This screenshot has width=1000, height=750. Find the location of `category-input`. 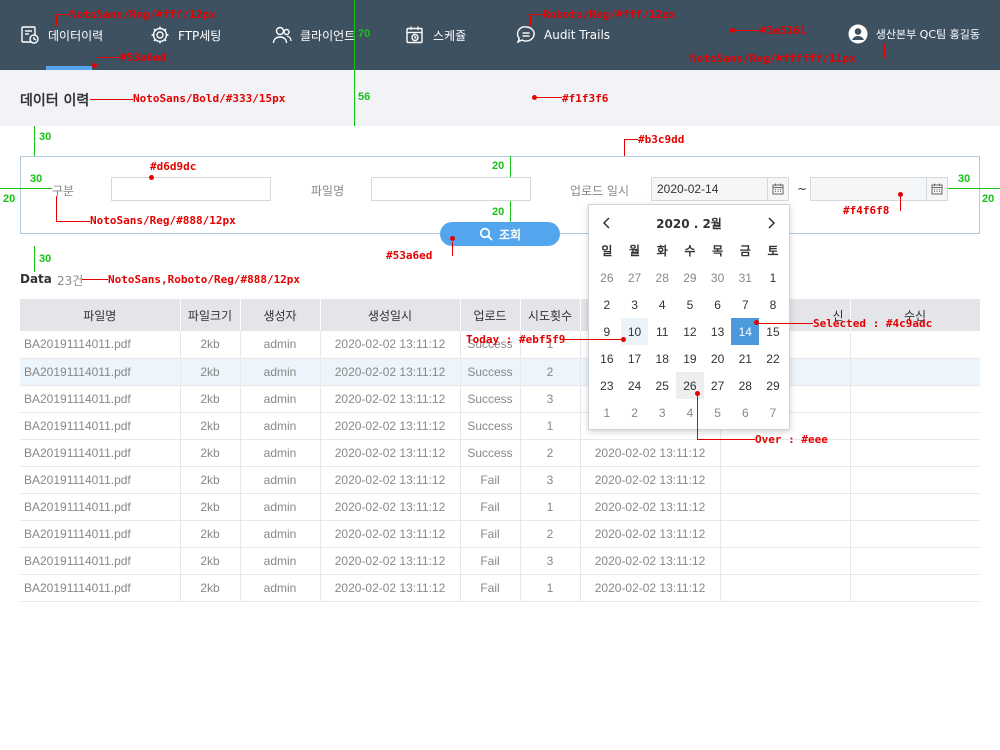

category-input is located at coordinates (191, 189).